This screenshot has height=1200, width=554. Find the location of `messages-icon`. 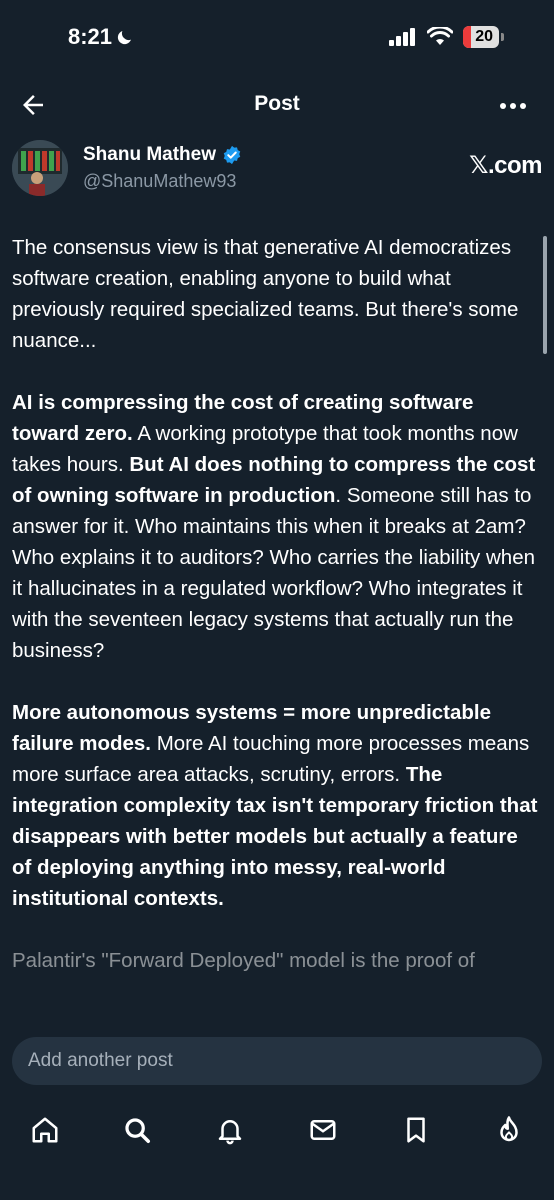

messages-icon is located at coordinates (323, 1130).